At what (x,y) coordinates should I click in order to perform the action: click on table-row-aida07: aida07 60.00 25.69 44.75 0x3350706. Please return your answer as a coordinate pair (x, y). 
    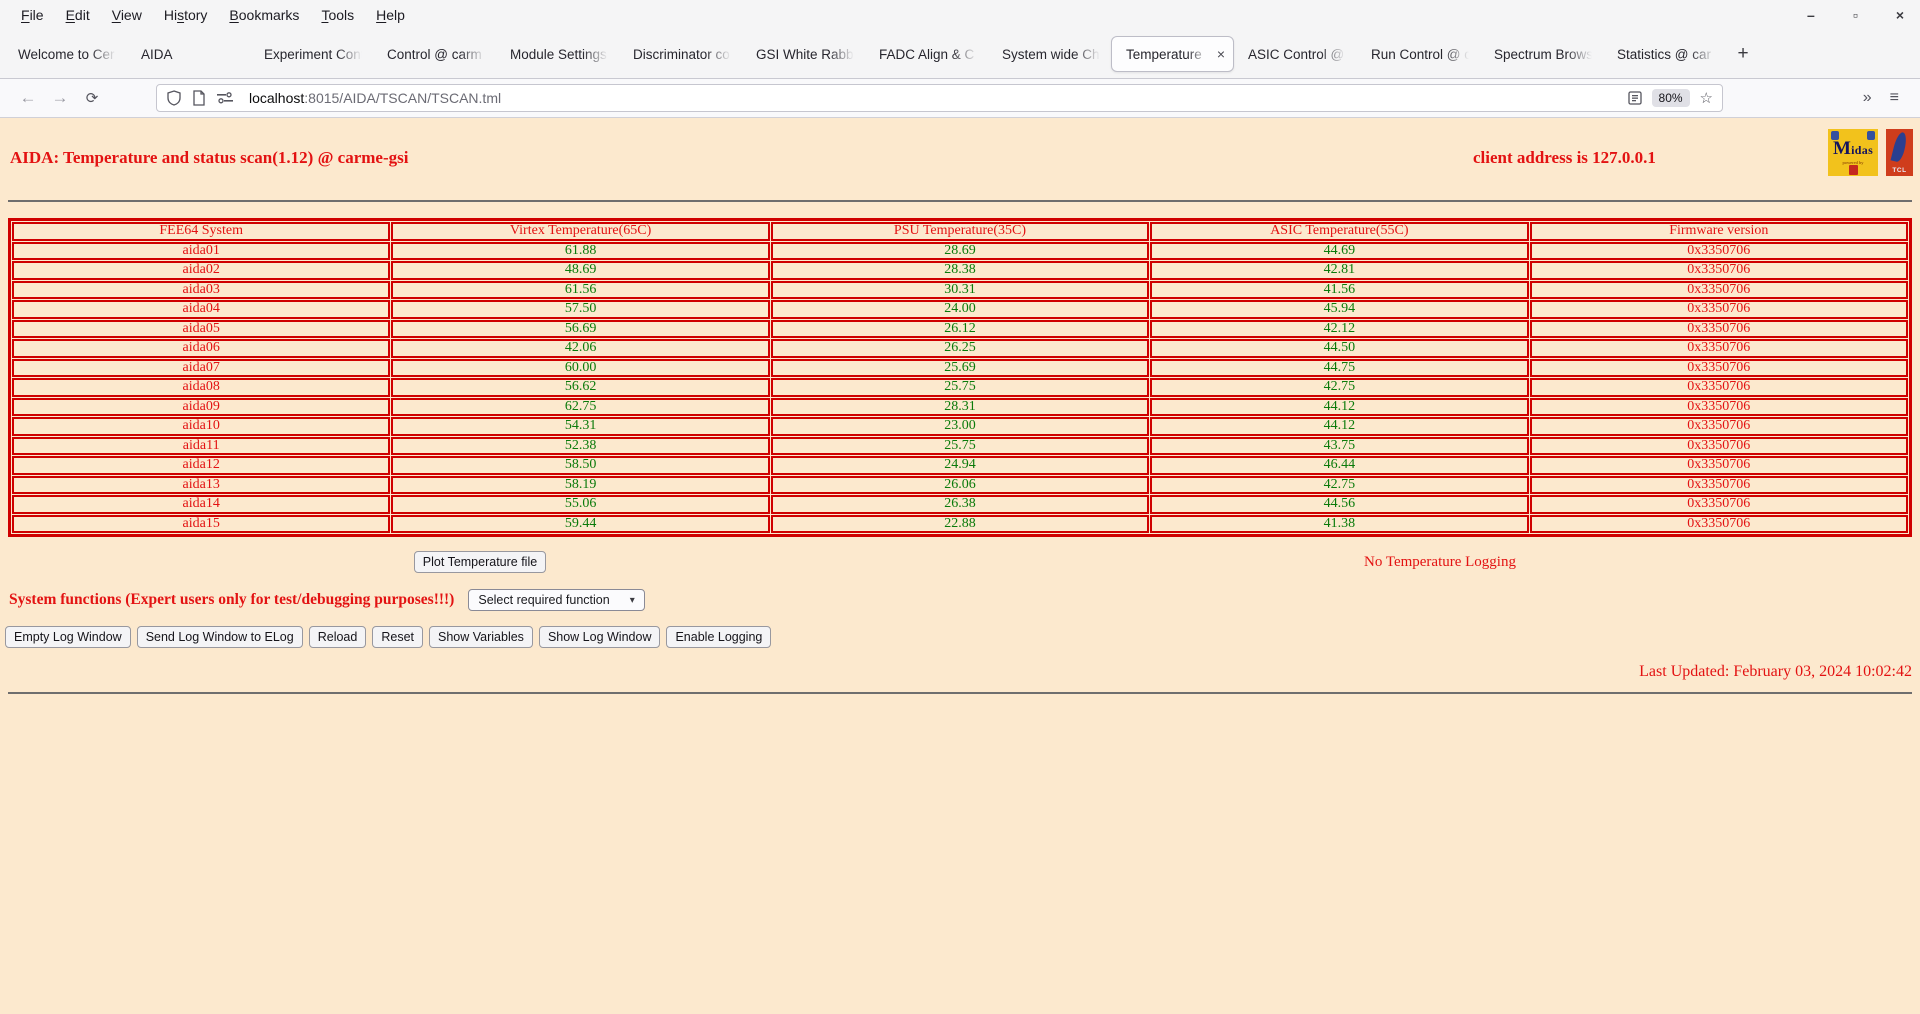
    Looking at the image, I should click on (960, 367).